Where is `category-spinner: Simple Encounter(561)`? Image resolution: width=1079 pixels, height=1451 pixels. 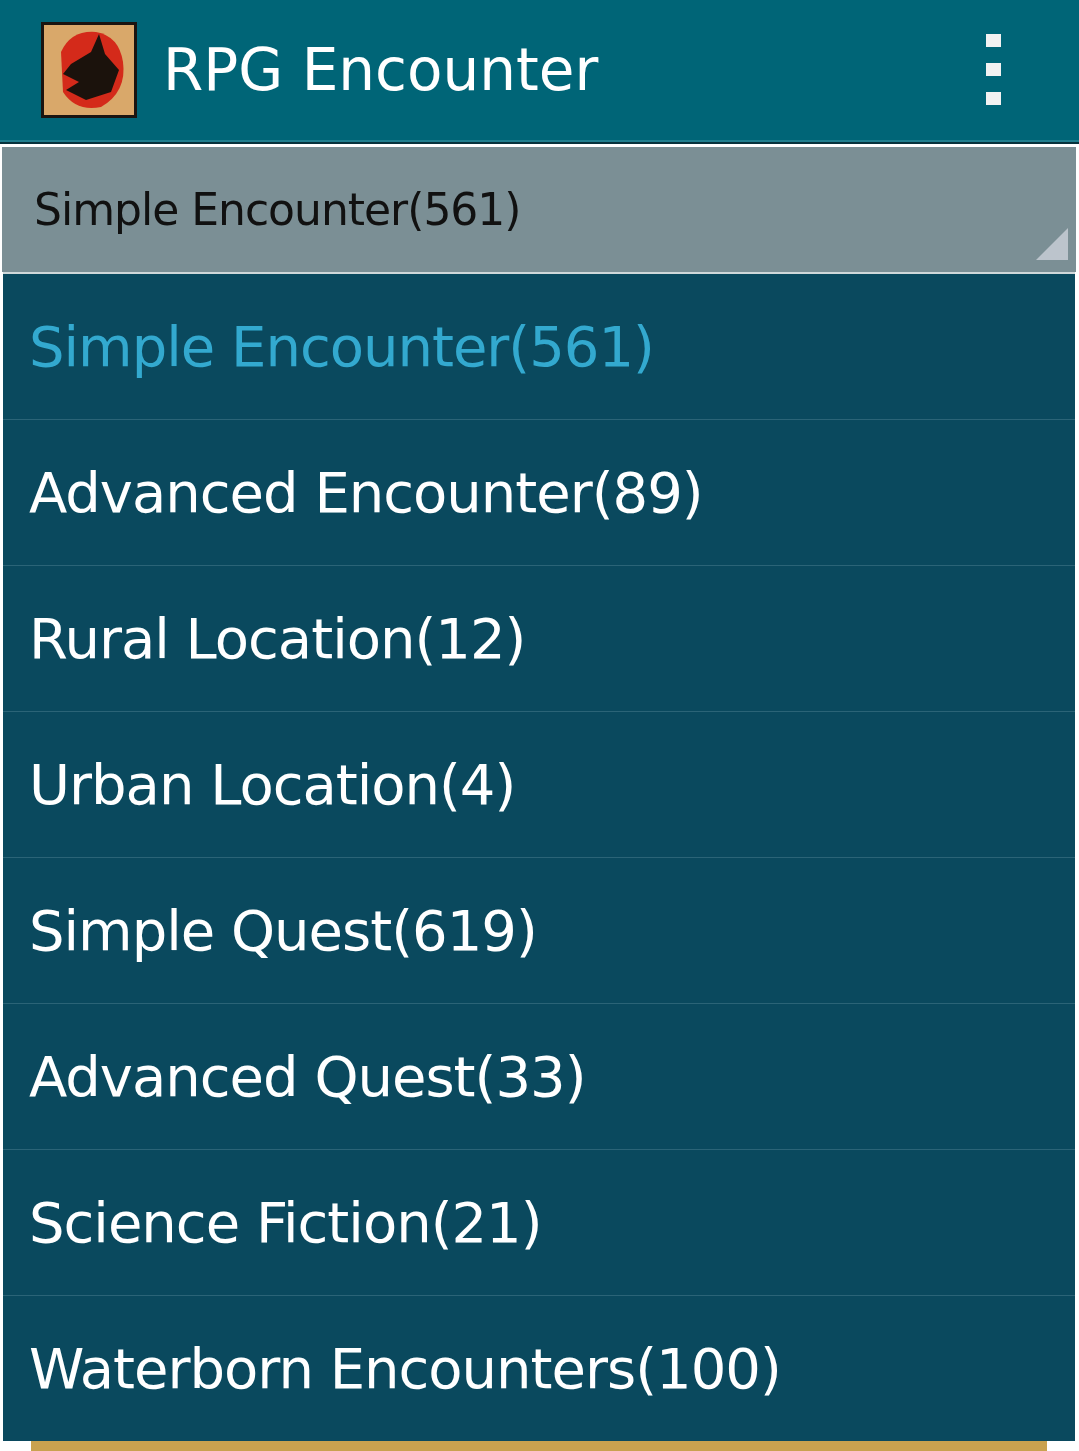
category-spinner: Simple Encounter(561) is located at coordinates (539, 209).